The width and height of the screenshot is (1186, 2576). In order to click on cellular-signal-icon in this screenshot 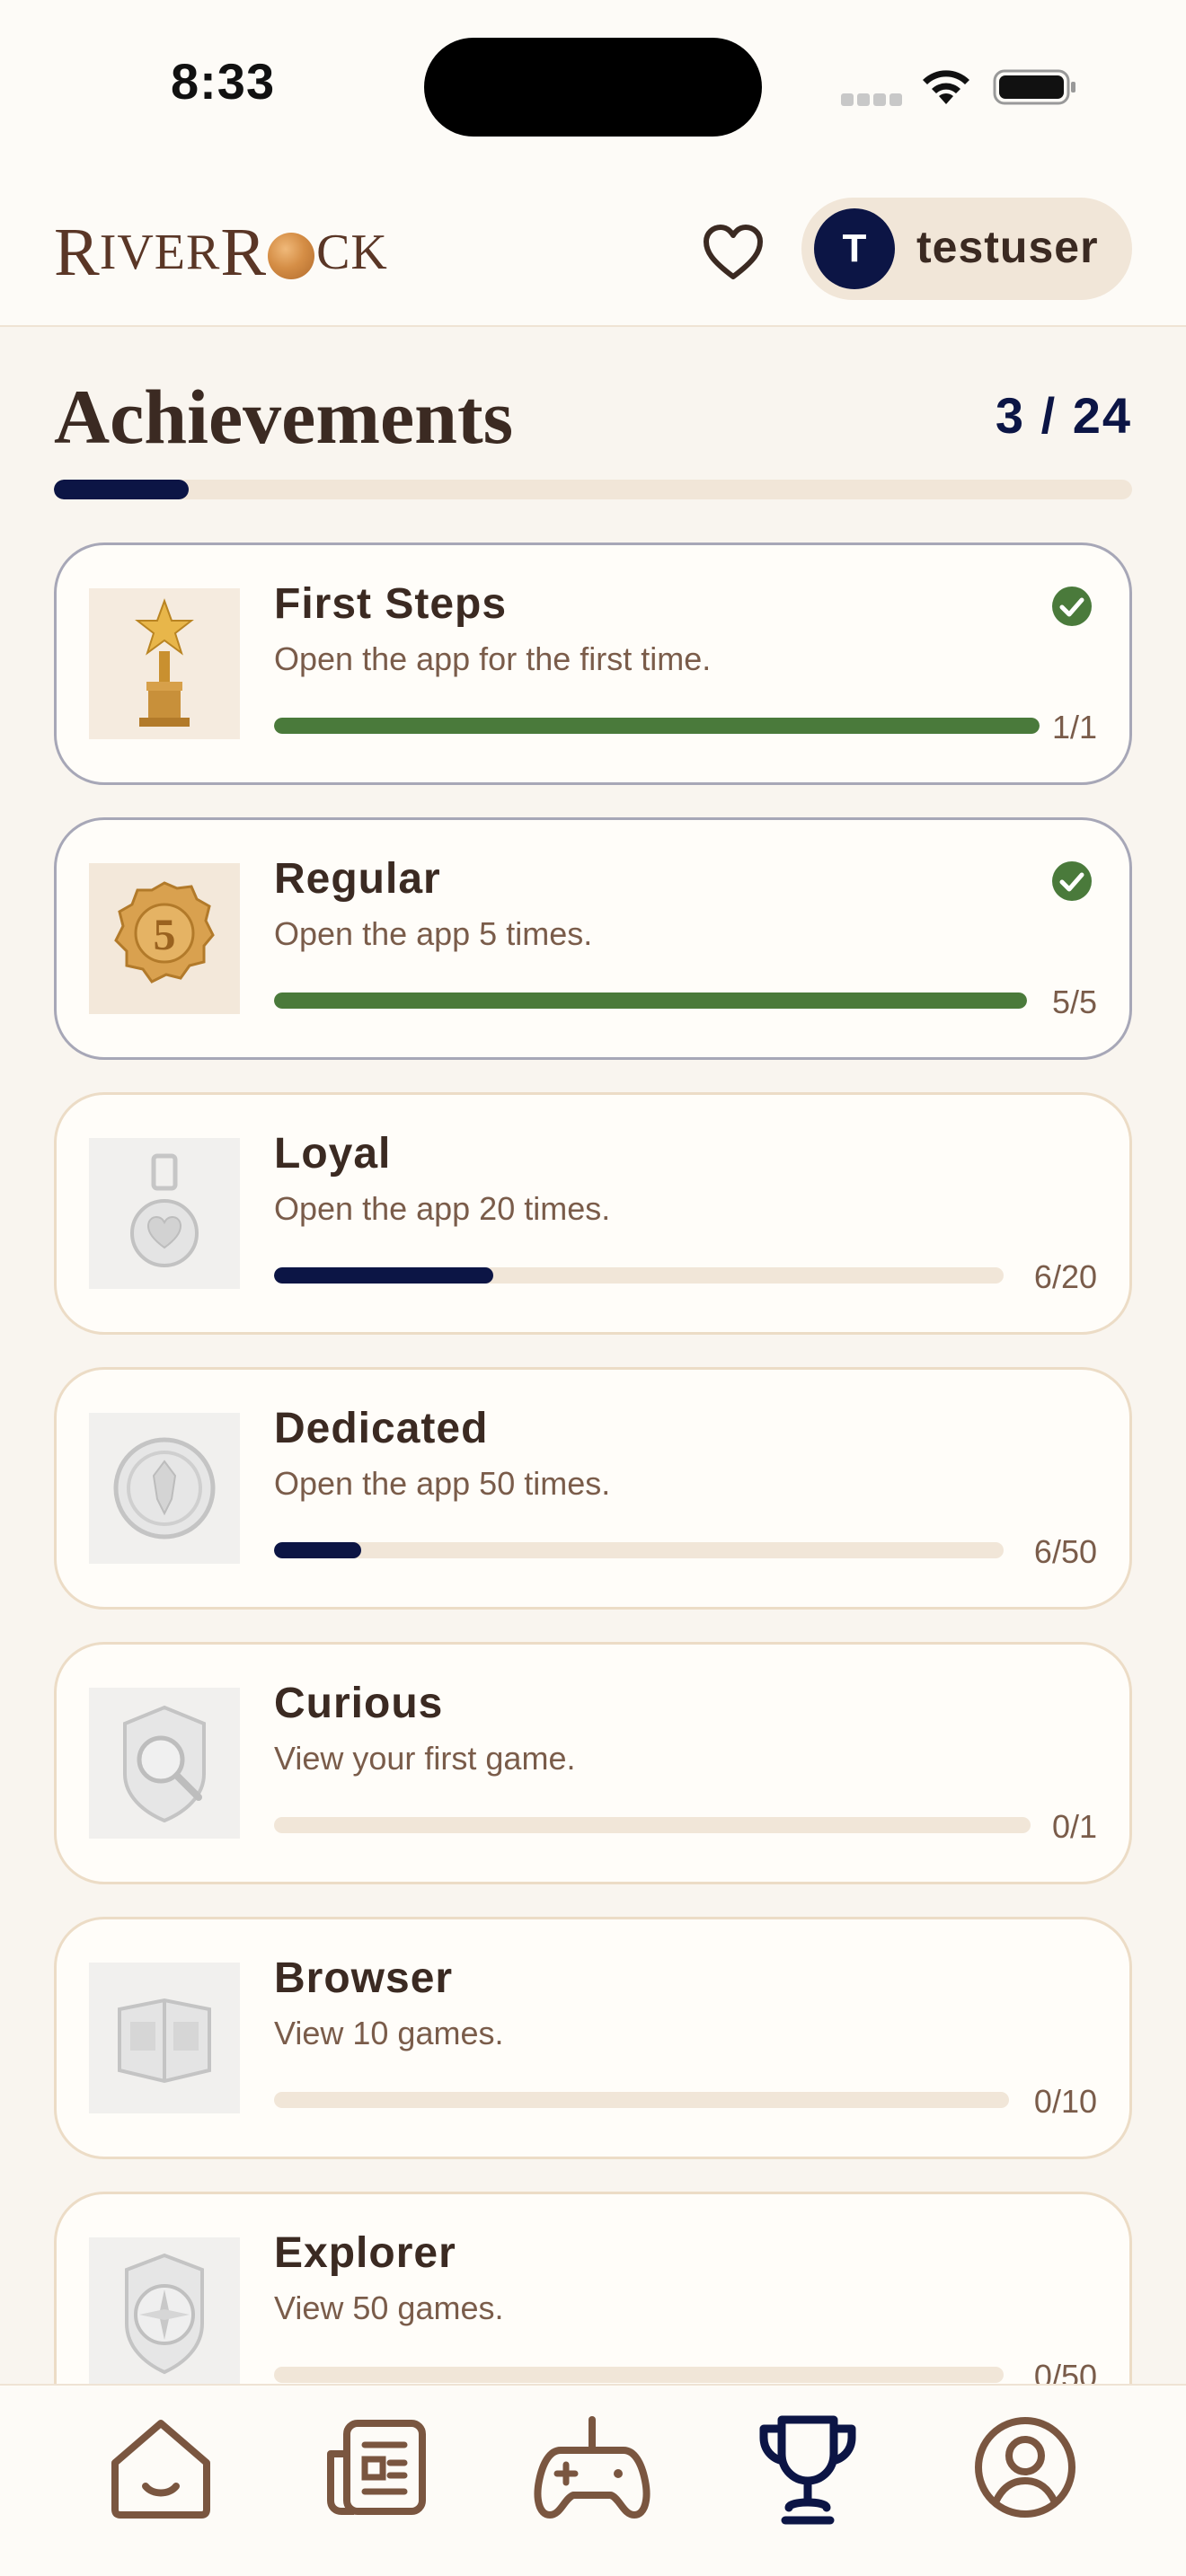, I will do `click(871, 99)`.